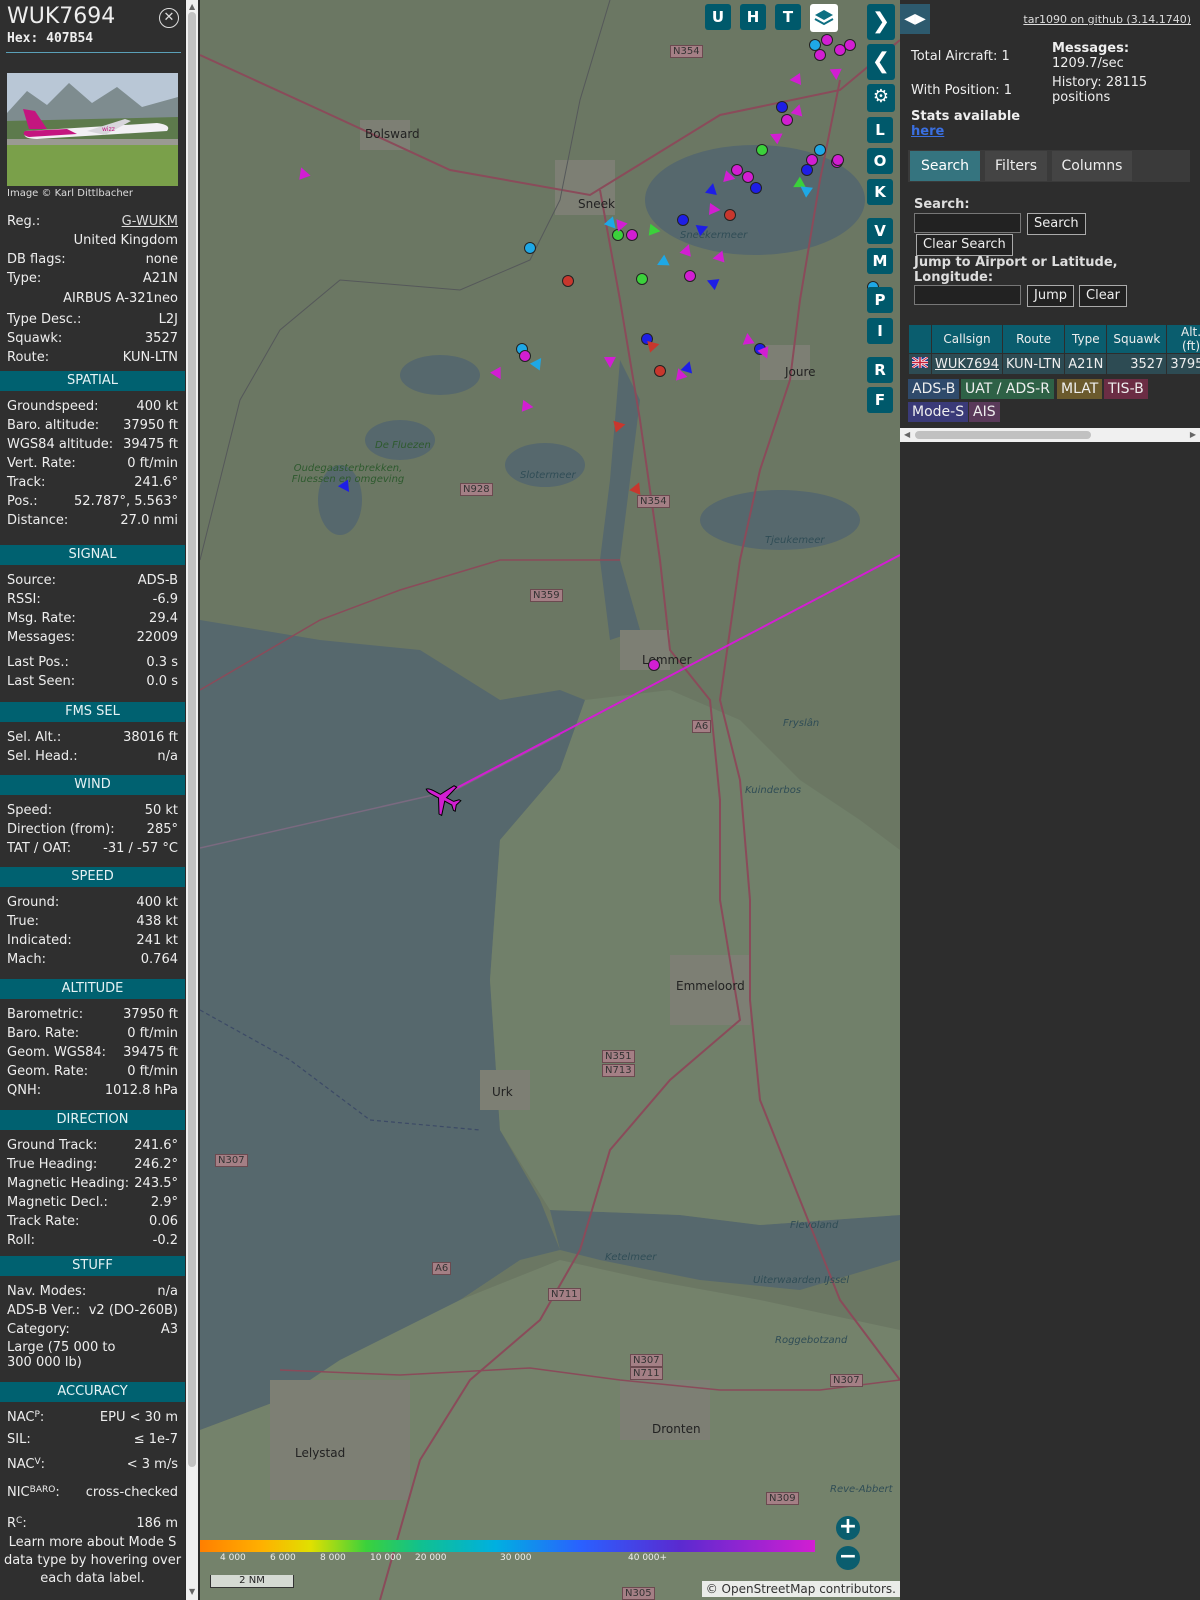  What do you see at coordinates (881, 62) in the screenshot?
I see `collapse-left-icon: ❮` at bounding box center [881, 62].